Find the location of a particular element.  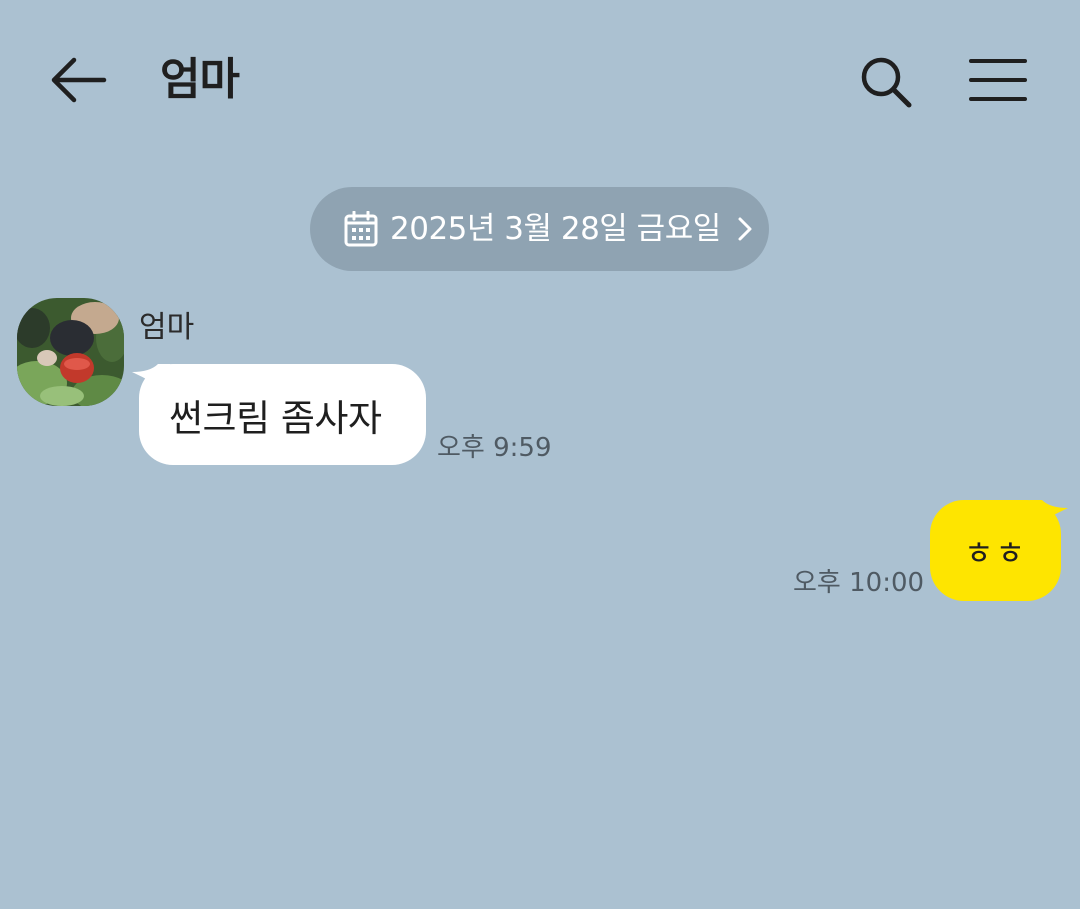

chat-title: 엄마 is located at coordinates (200, 79).